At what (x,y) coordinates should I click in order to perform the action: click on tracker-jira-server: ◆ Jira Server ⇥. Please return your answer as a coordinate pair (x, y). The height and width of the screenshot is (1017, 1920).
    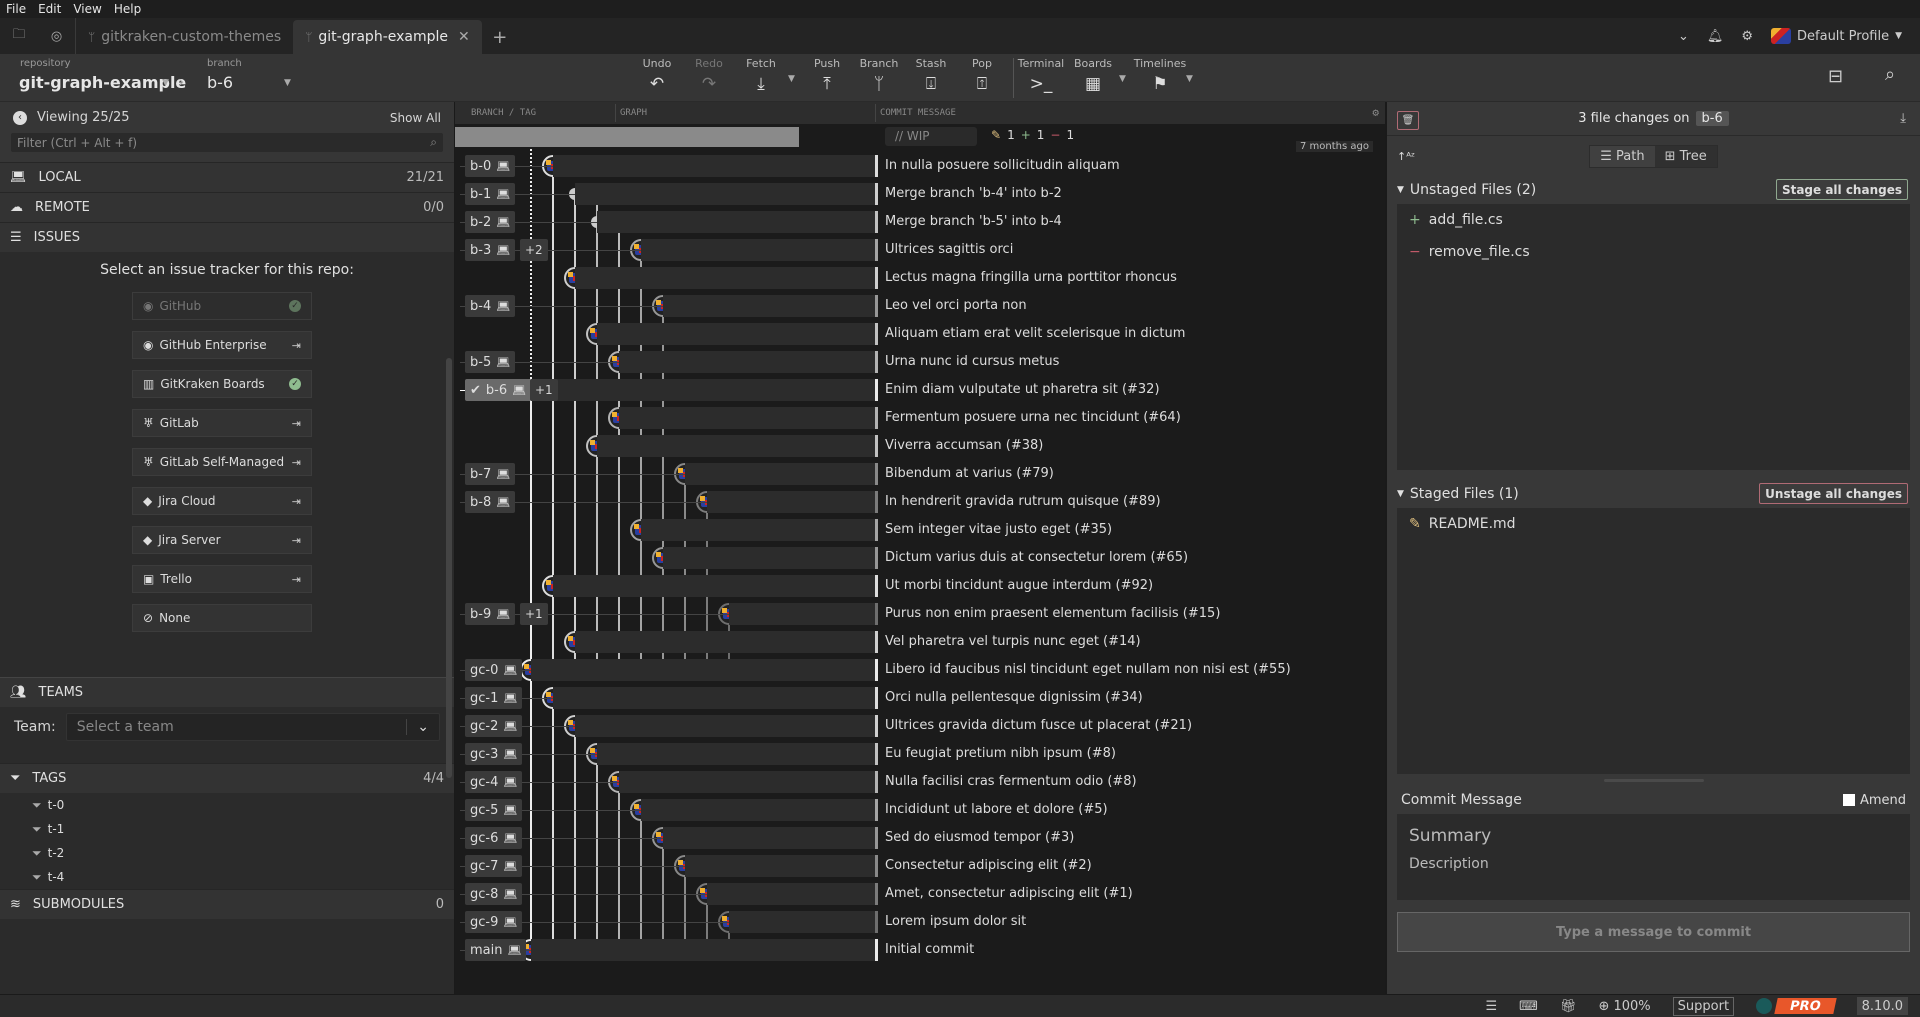
    Looking at the image, I should click on (222, 540).